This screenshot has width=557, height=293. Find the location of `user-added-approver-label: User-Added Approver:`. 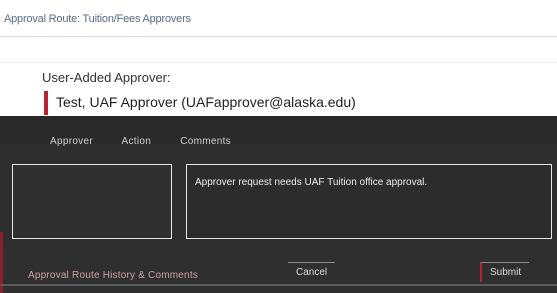

user-added-approver-label: User-Added Approver: is located at coordinates (106, 77).